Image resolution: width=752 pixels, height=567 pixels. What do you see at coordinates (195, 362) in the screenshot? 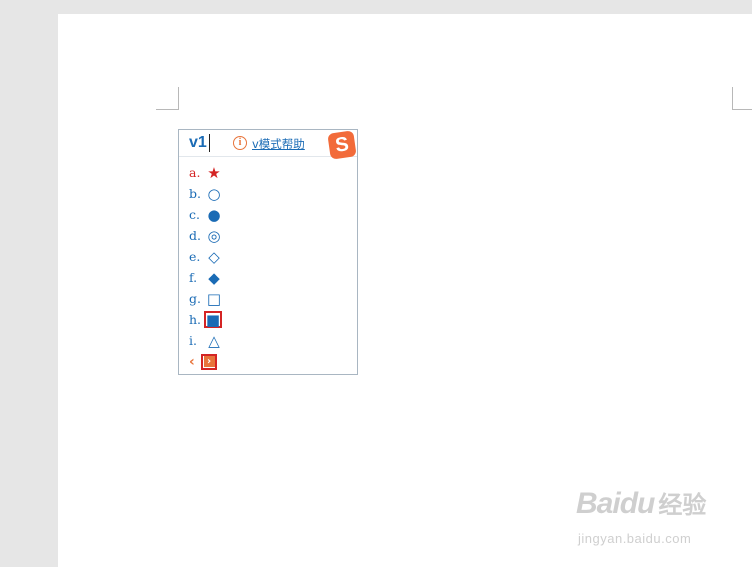
I see `prev-page-icon: ‹` at bounding box center [195, 362].